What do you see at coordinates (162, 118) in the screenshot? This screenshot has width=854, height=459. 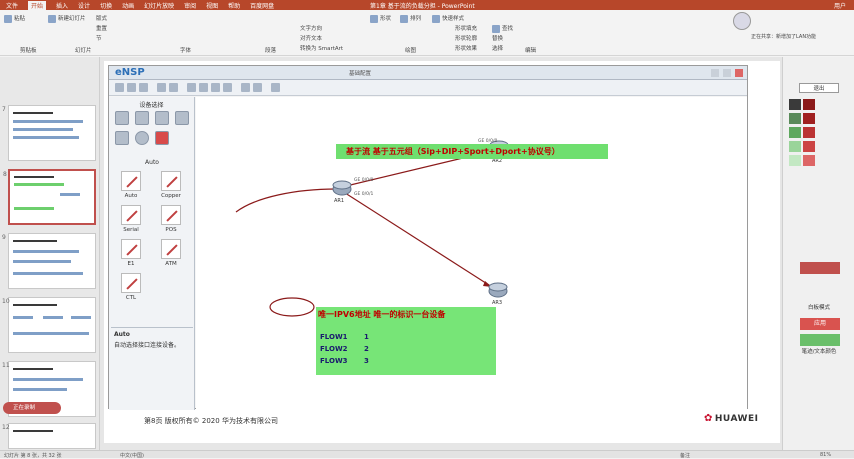 I see `wlan-category-icon` at bounding box center [162, 118].